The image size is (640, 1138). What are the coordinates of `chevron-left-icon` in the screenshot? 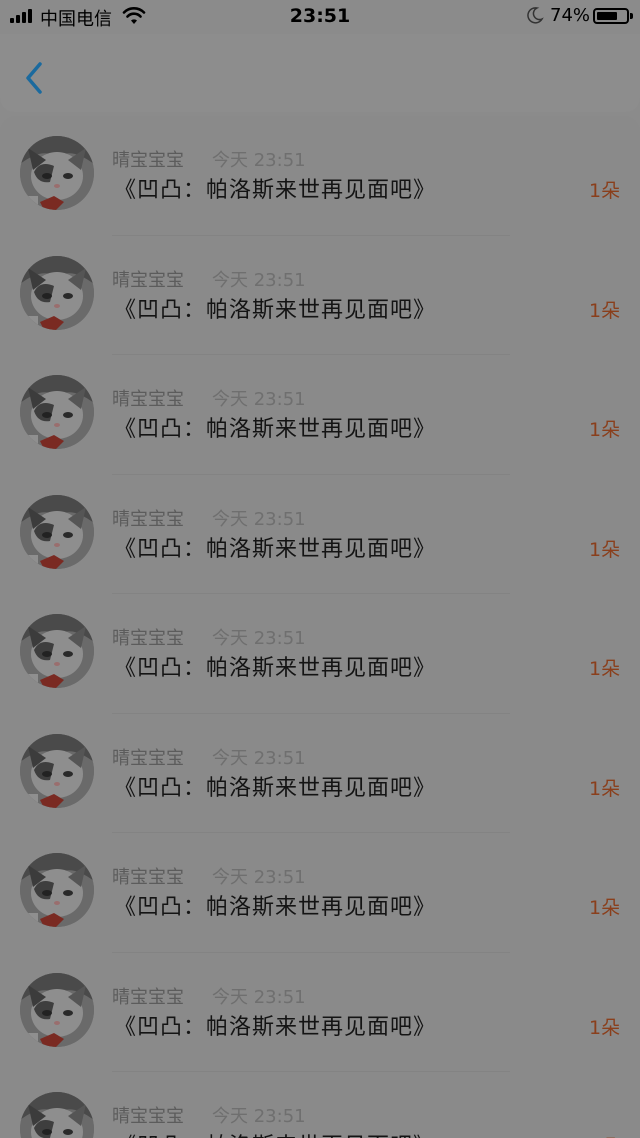 It's located at (34, 78).